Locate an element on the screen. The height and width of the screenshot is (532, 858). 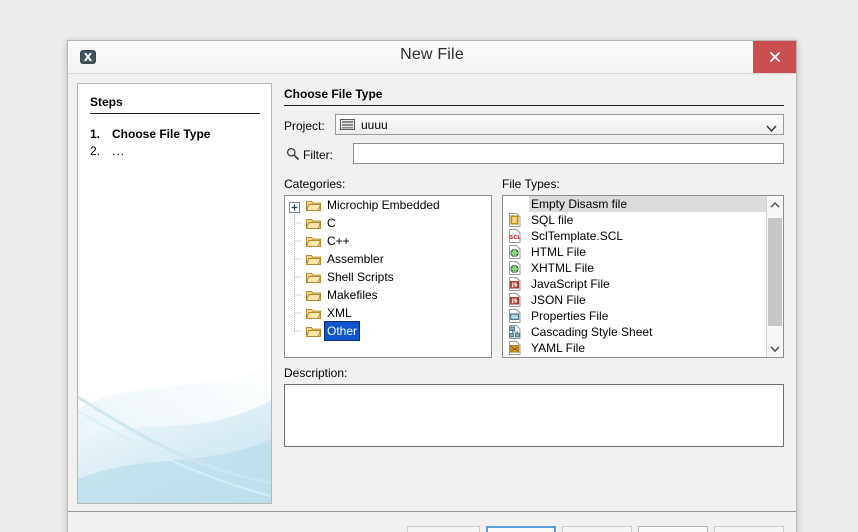
file-type-row-javascript-file: JS JavaScript File is located at coordinates (635, 284).